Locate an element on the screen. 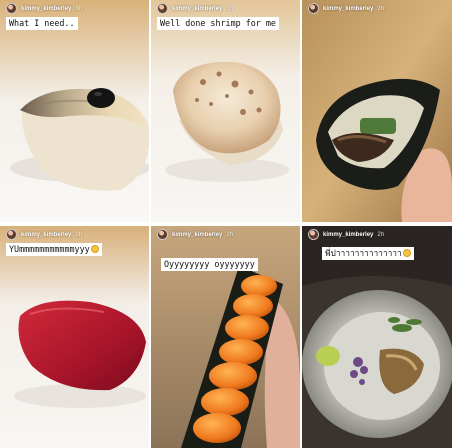 This screenshot has width=452, height=448. smile-emoji-icon is located at coordinates (406, 253).